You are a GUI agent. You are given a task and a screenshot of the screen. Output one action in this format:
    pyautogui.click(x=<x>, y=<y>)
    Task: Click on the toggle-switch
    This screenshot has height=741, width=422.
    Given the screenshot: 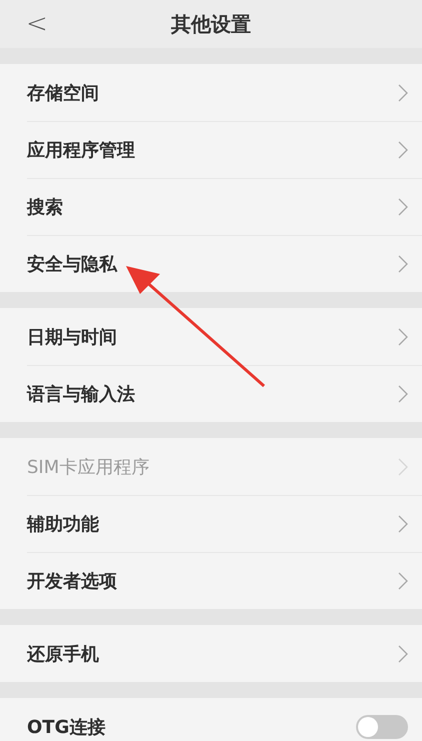 What is the action you would take?
    pyautogui.click(x=382, y=726)
    